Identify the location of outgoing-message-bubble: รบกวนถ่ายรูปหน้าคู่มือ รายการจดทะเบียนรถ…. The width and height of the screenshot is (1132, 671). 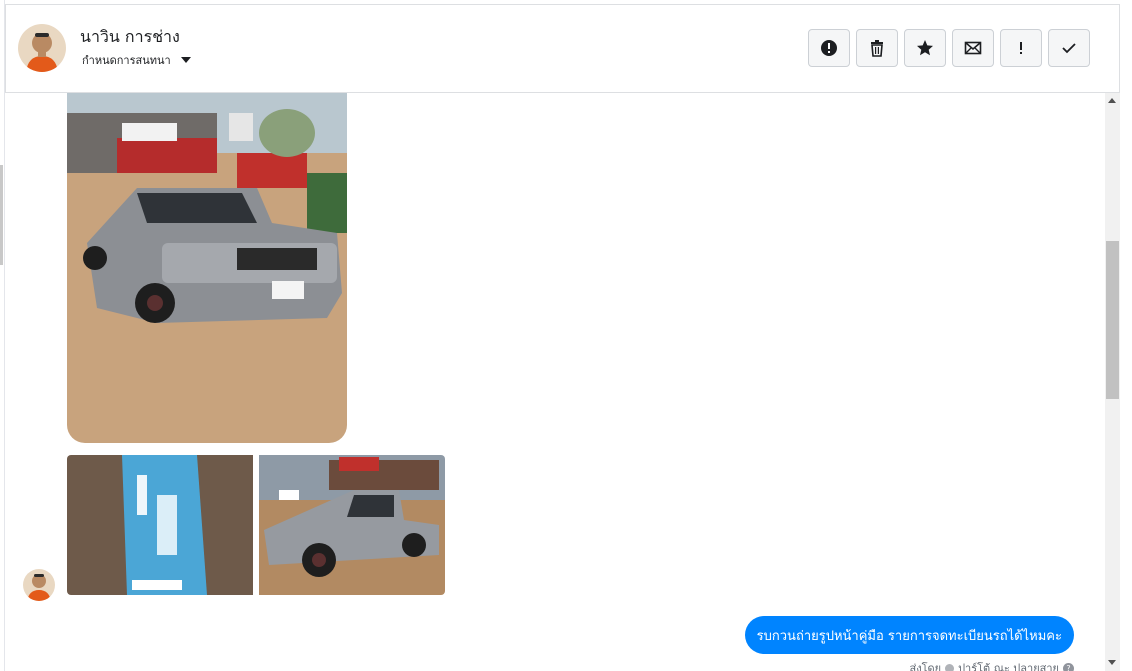
(909, 635).